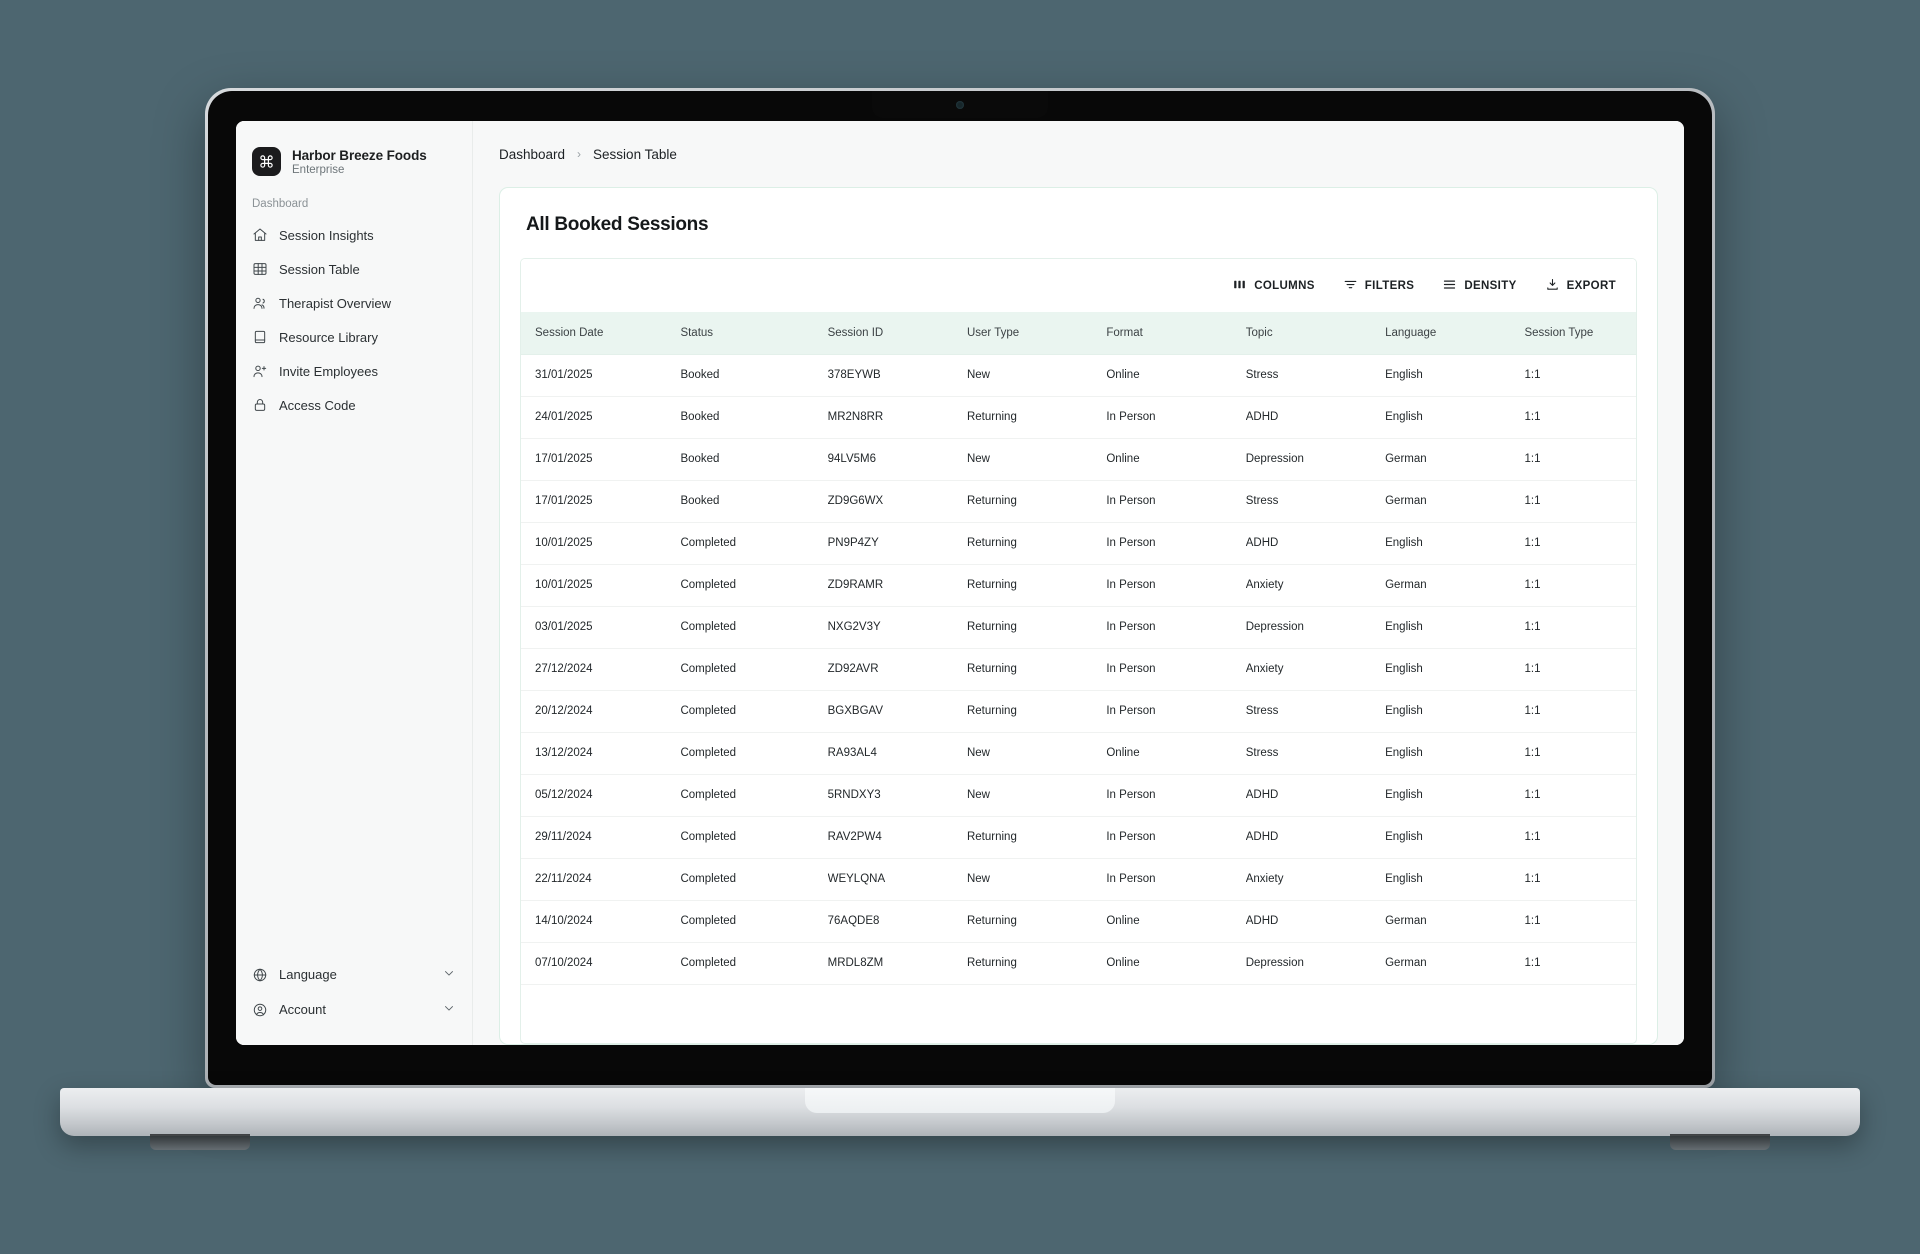  What do you see at coordinates (601, 417) in the screenshot?
I see `cell-session-date: 24/01/2025` at bounding box center [601, 417].